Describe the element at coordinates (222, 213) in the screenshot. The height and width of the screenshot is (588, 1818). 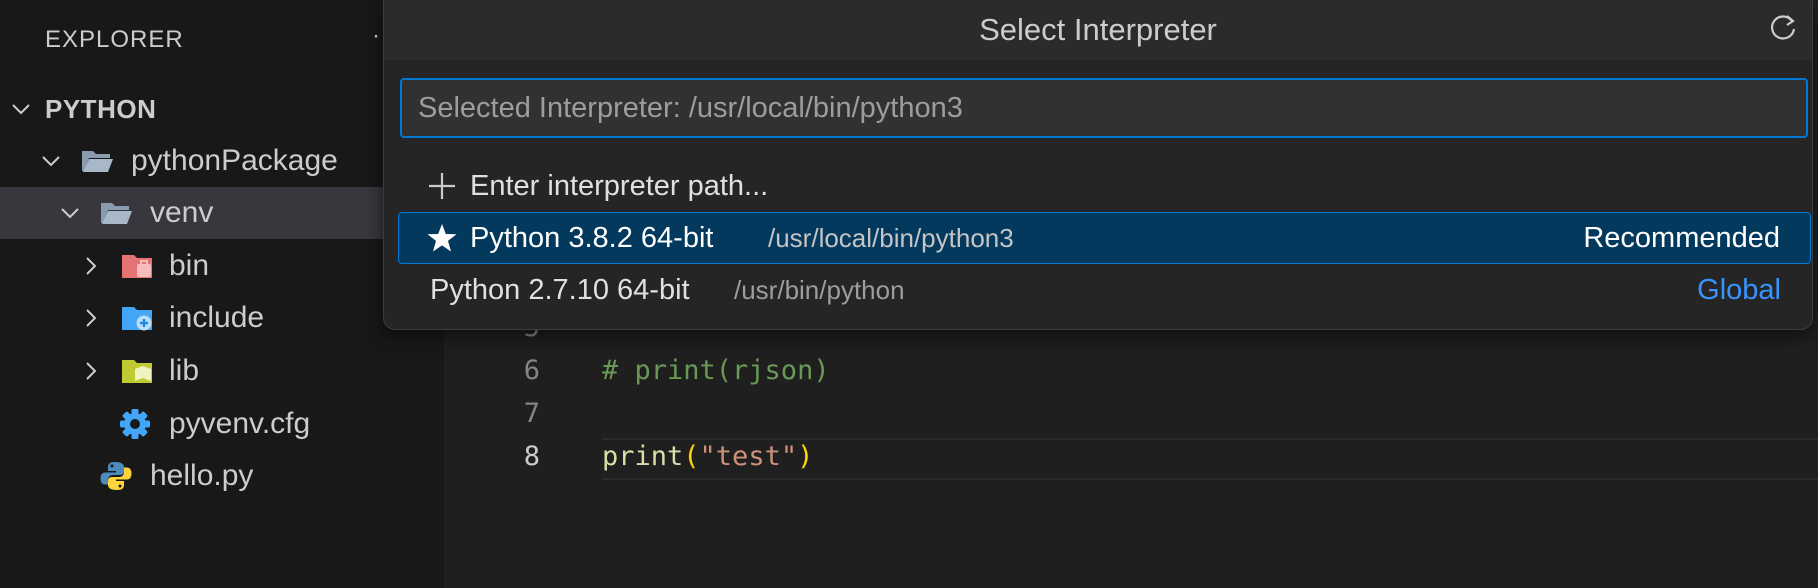
I see `tree-item-venv: venv` at that location.